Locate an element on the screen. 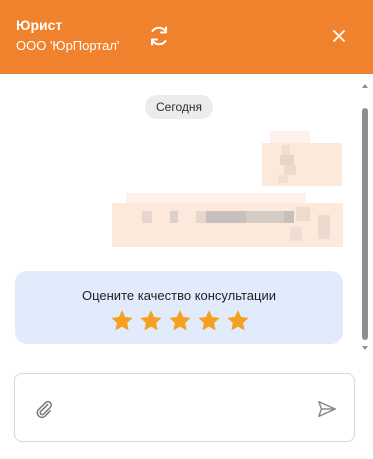  scrollbar-thumb is located at coordinates (365, 224).